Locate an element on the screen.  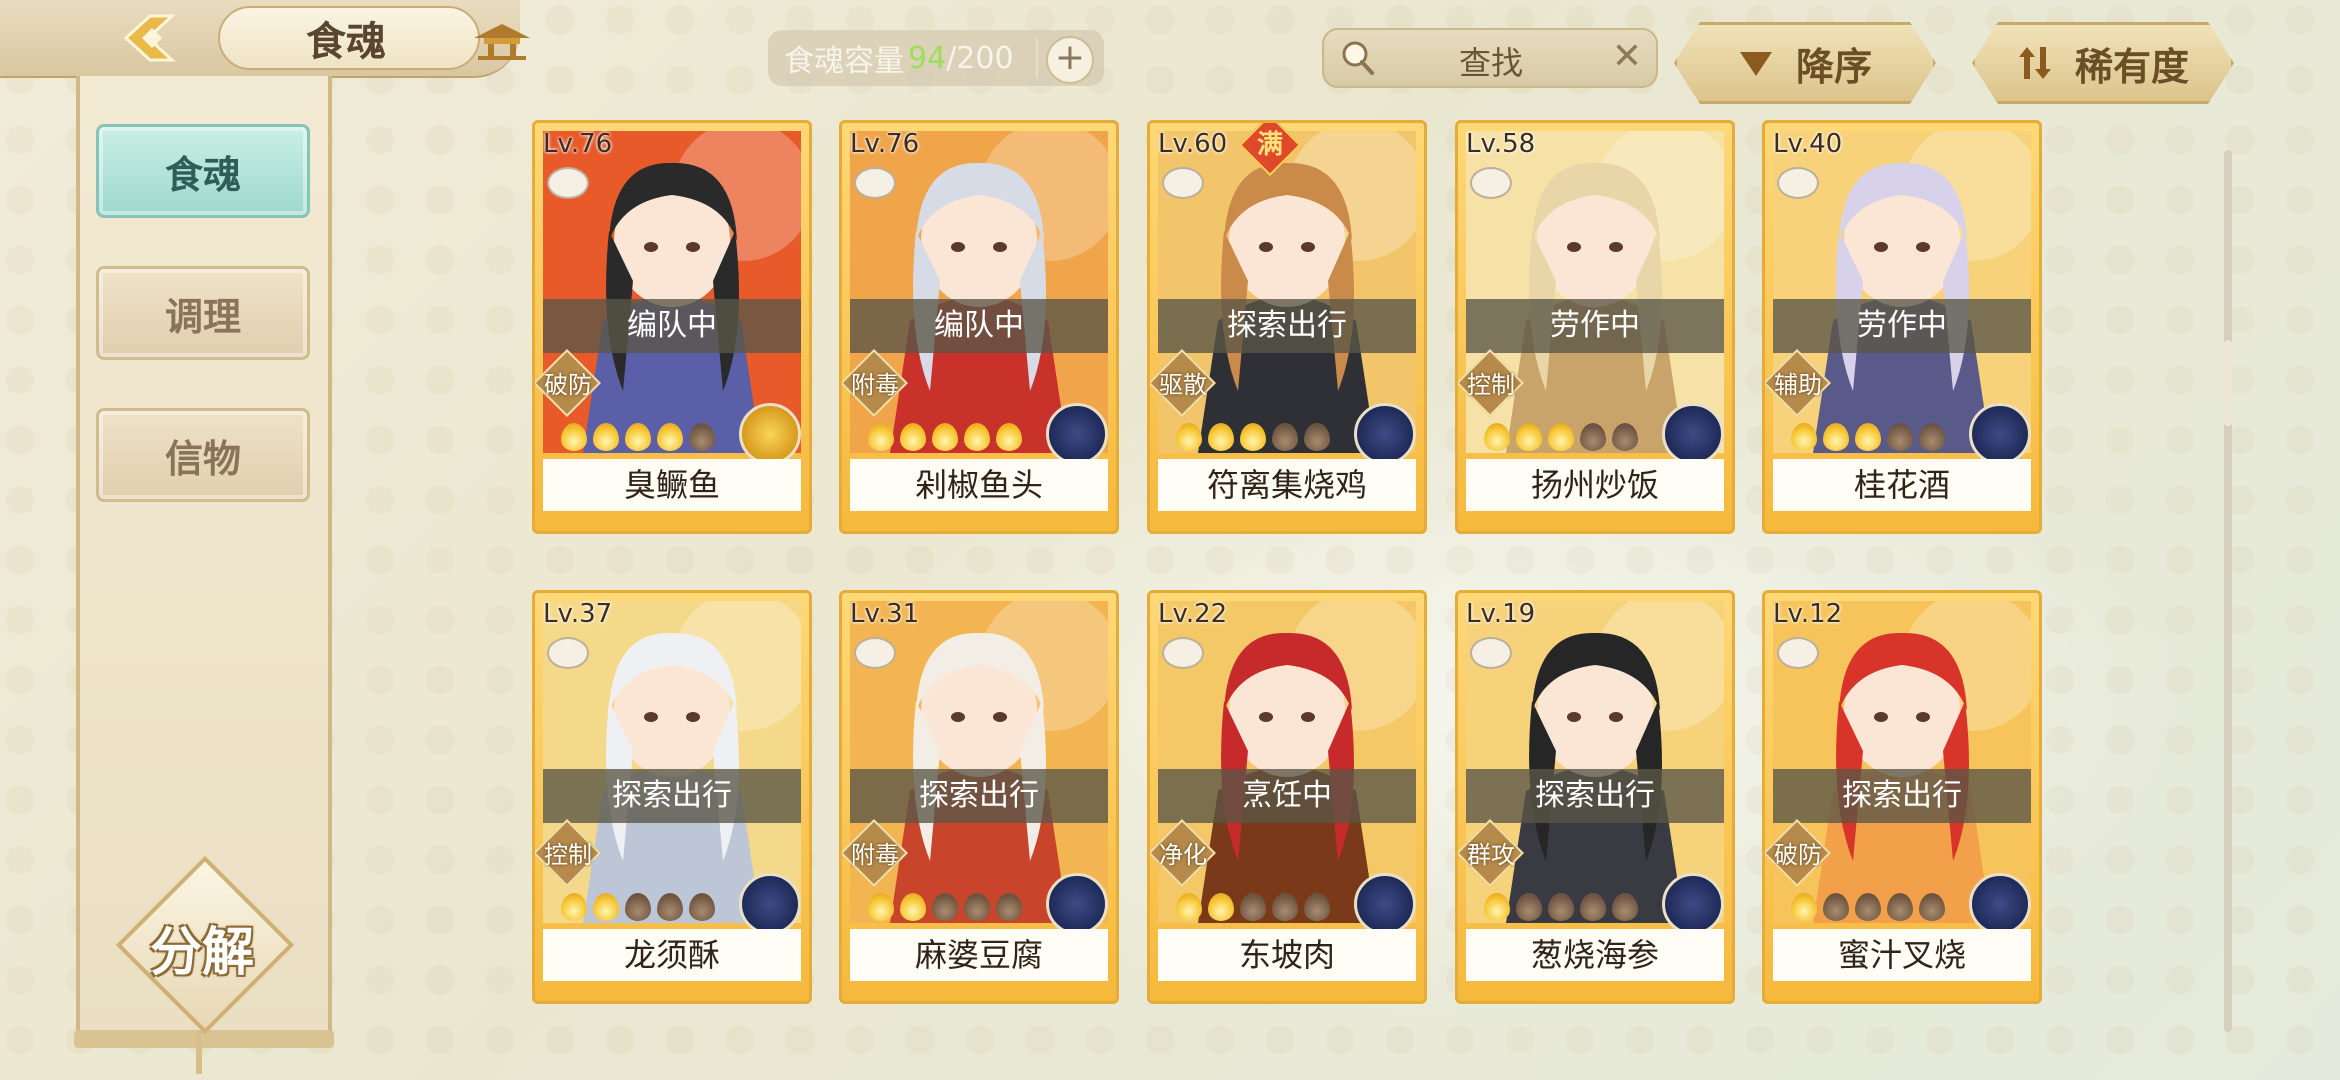
page-title: 食魂 is located at coordinates (349, 38).